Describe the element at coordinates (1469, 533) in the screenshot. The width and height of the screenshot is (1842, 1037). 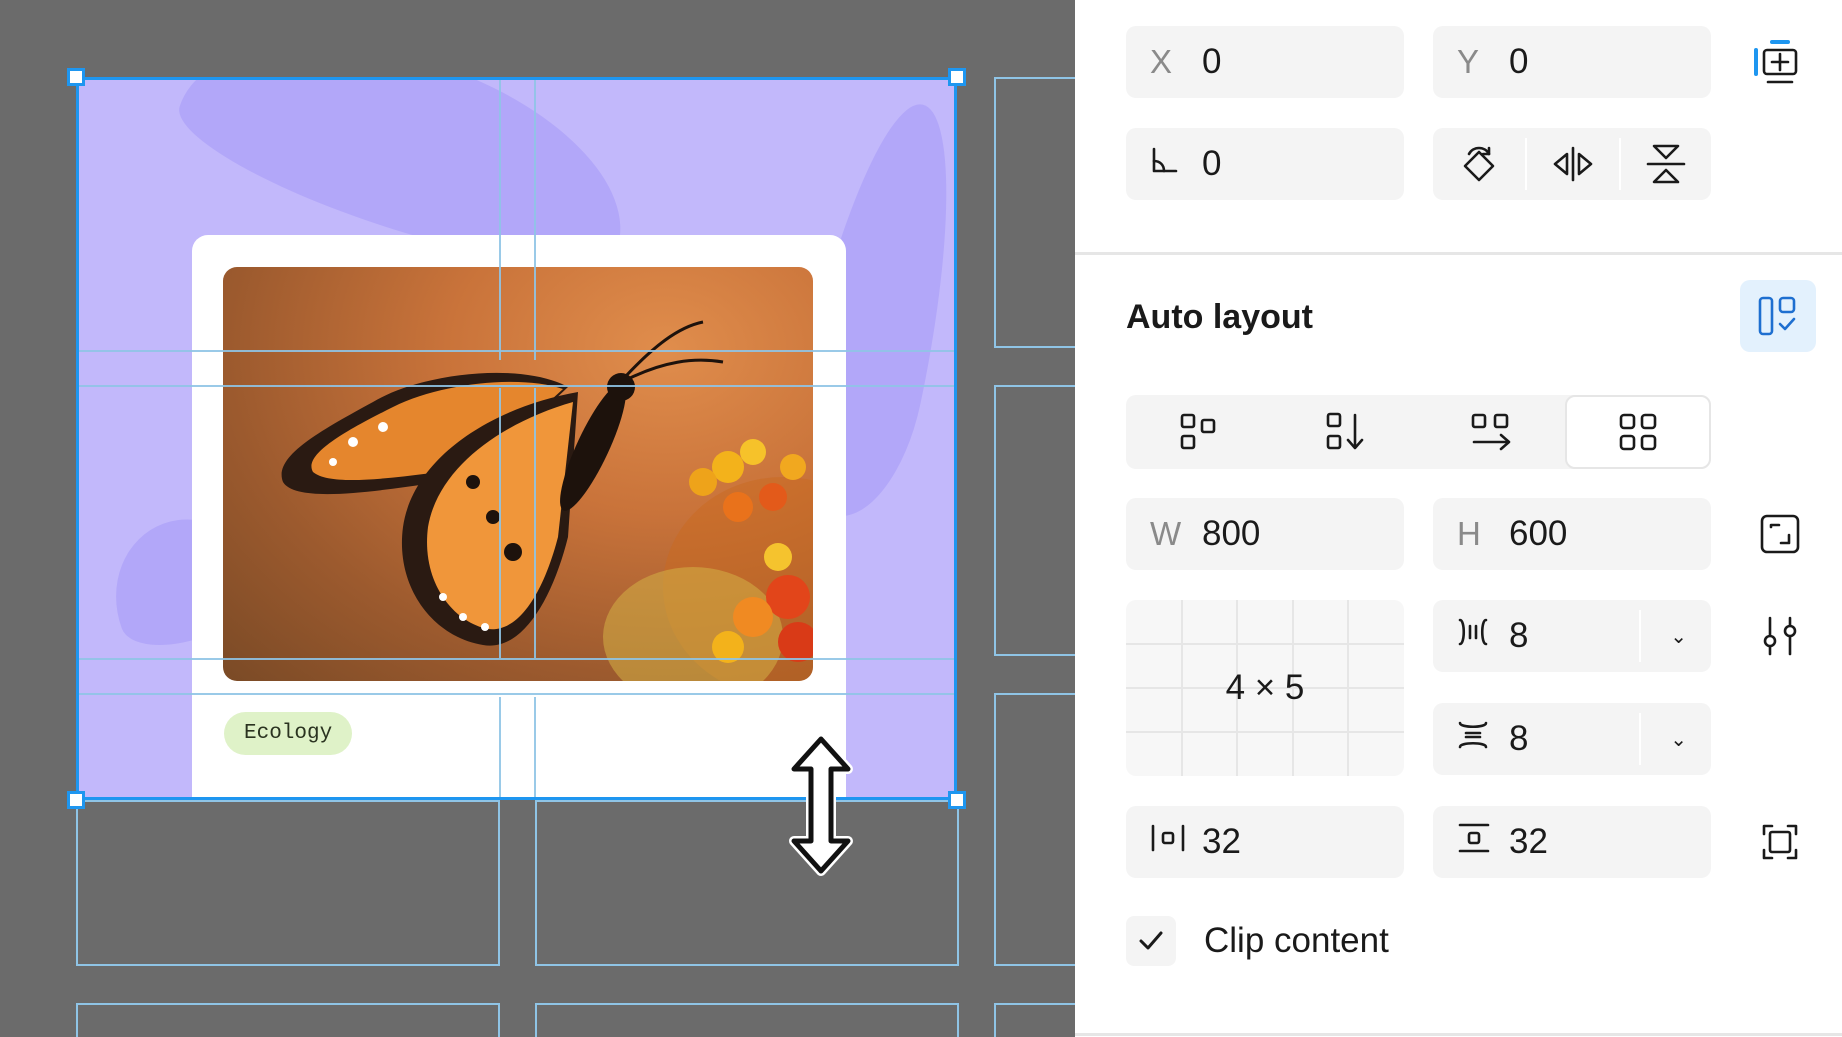
I see `height-label: H` at that location.